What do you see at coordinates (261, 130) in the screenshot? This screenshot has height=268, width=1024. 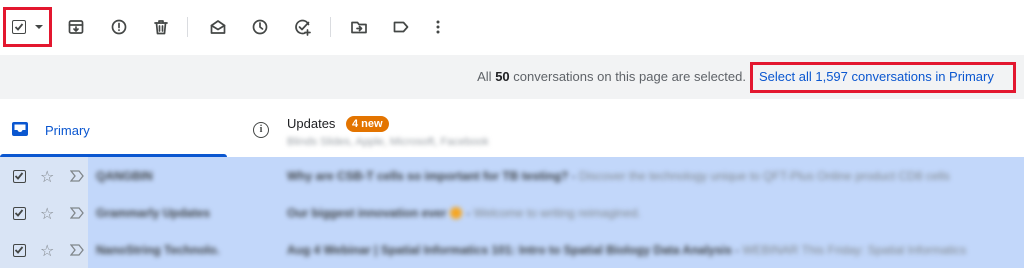 I see `info-icon: i` at bounding box center [261, 130].